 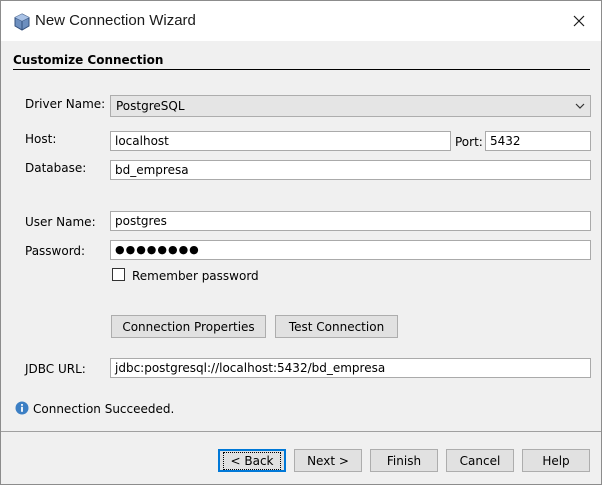 What do you see at coordinates (115, 20) in the screenshot?
I see `window-title: New Connection Wizard` at bounding box center [115, 20].